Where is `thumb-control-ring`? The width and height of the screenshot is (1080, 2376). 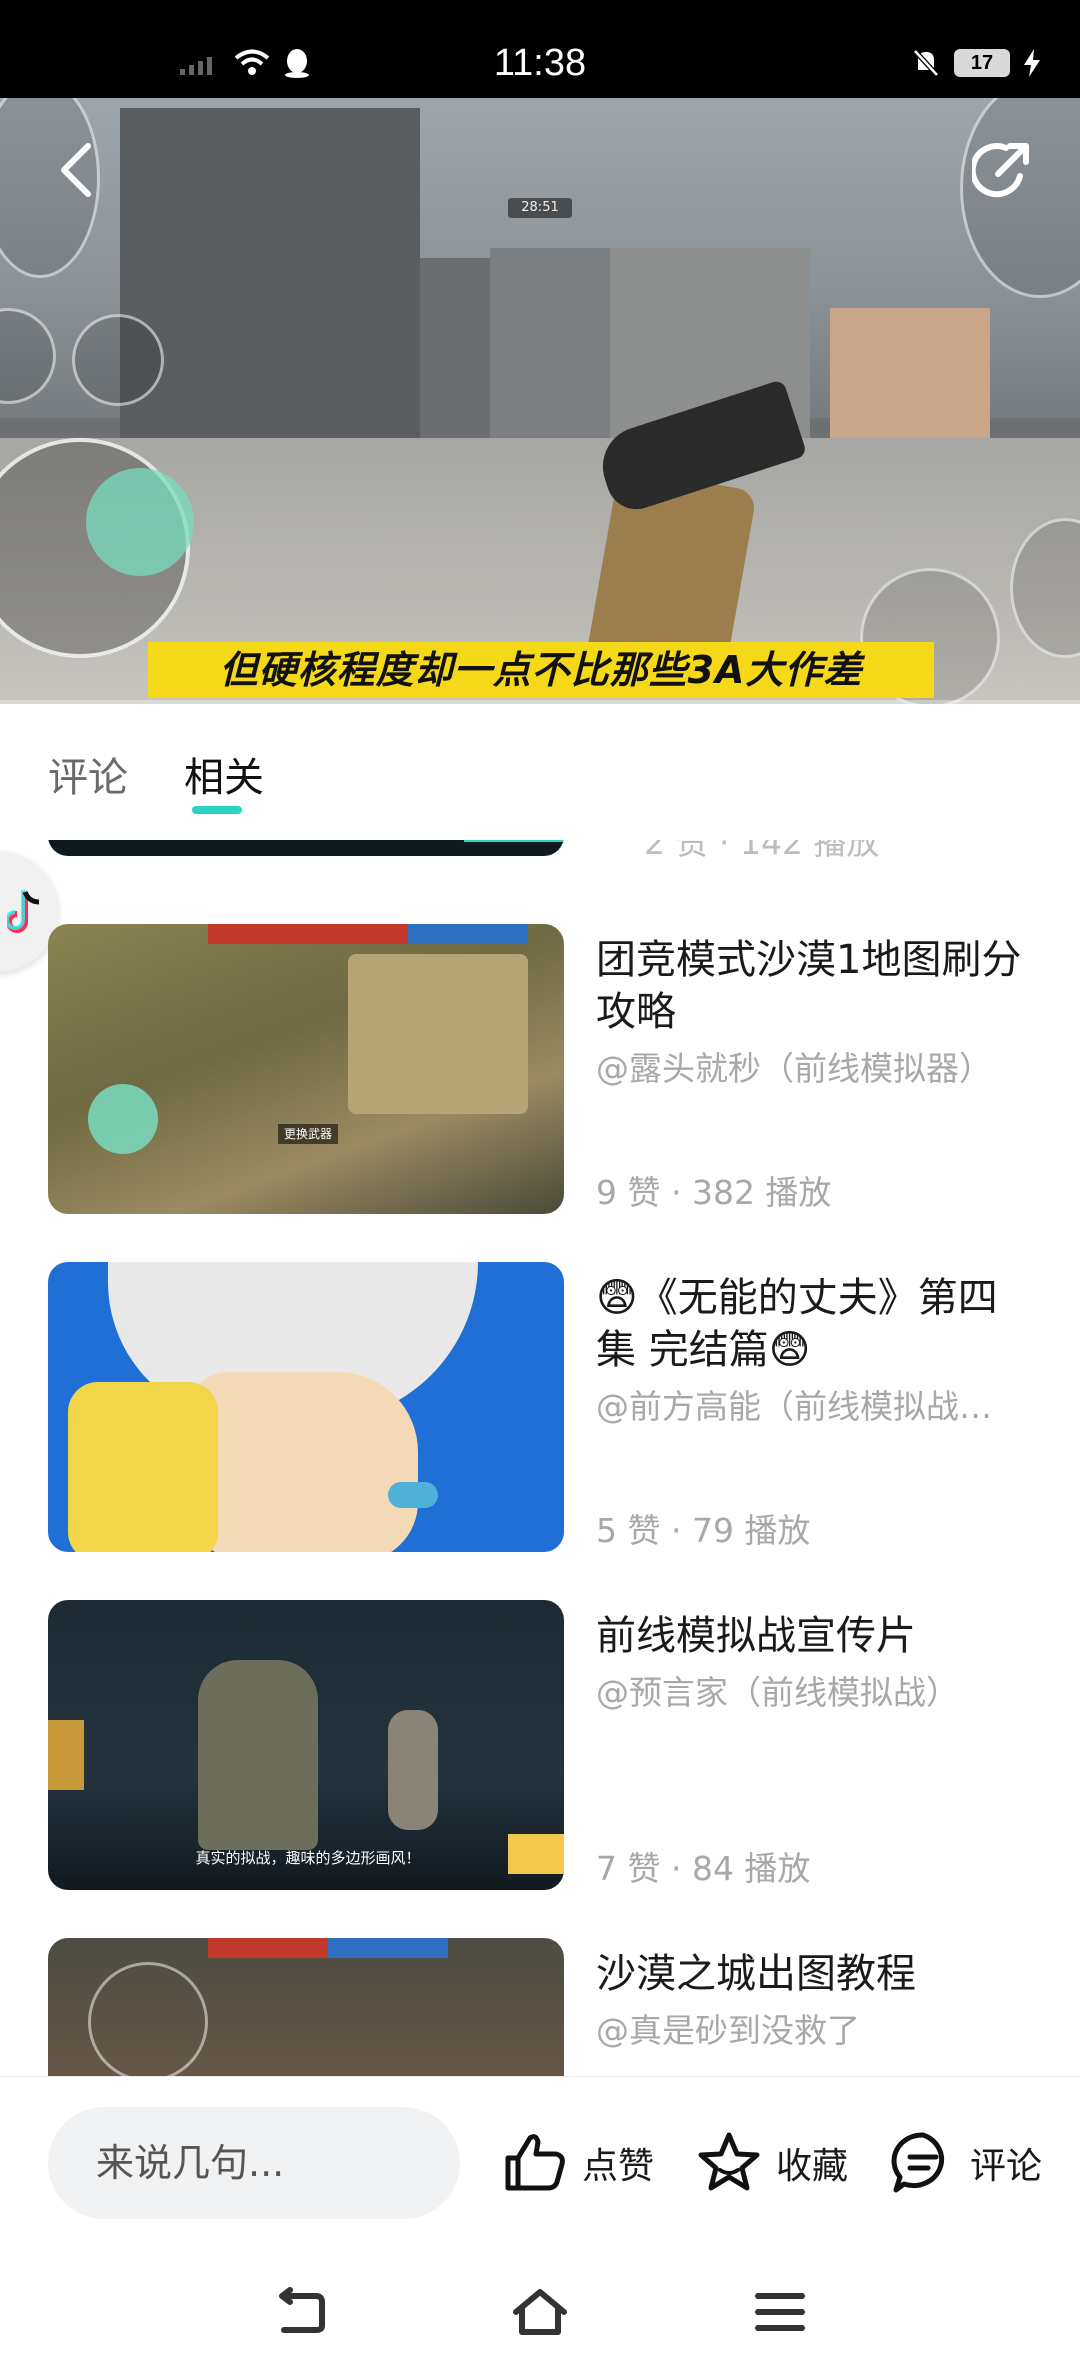
thumb-control-ring is located at coordinates (148, 2019).